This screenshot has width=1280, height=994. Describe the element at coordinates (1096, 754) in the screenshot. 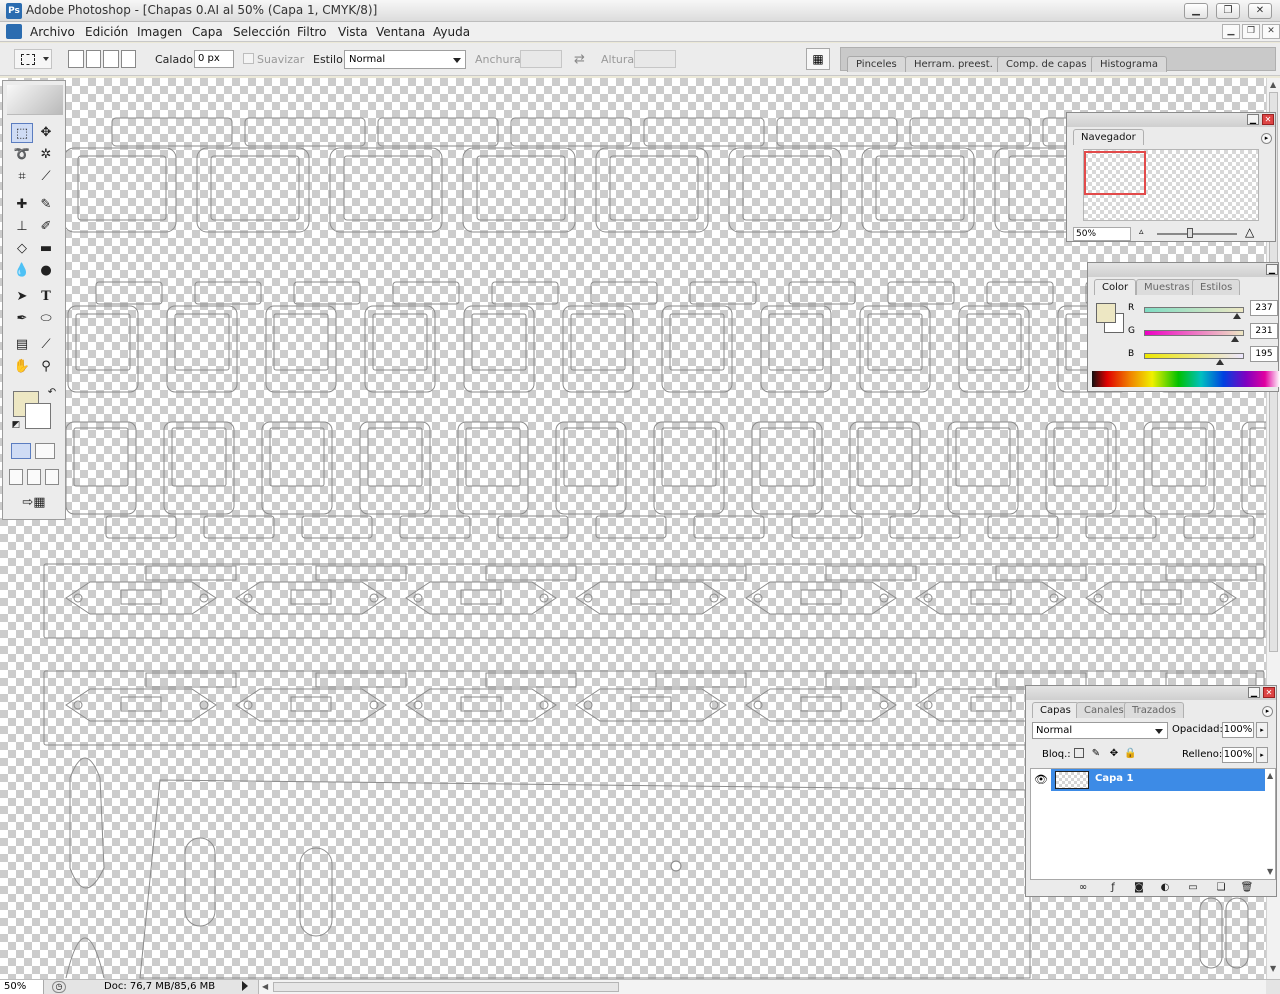

I see `lock-brush-icon: ✎` at that location.